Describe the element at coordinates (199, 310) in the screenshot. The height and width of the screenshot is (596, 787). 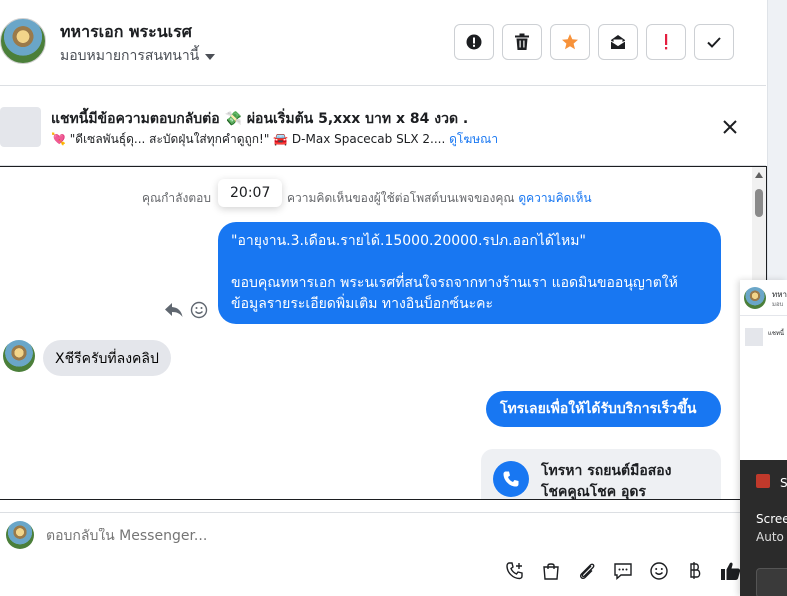
I see `emoji-react-icon` at that location.